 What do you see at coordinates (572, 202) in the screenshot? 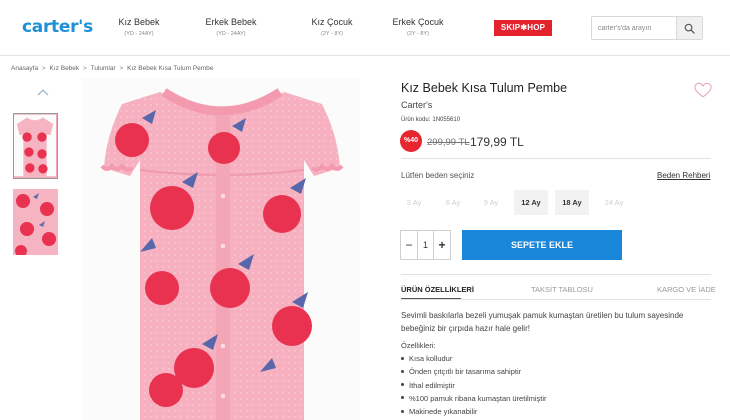
I see `size-option-18-ay: 18 Ay` at bounding box center [572, 202].